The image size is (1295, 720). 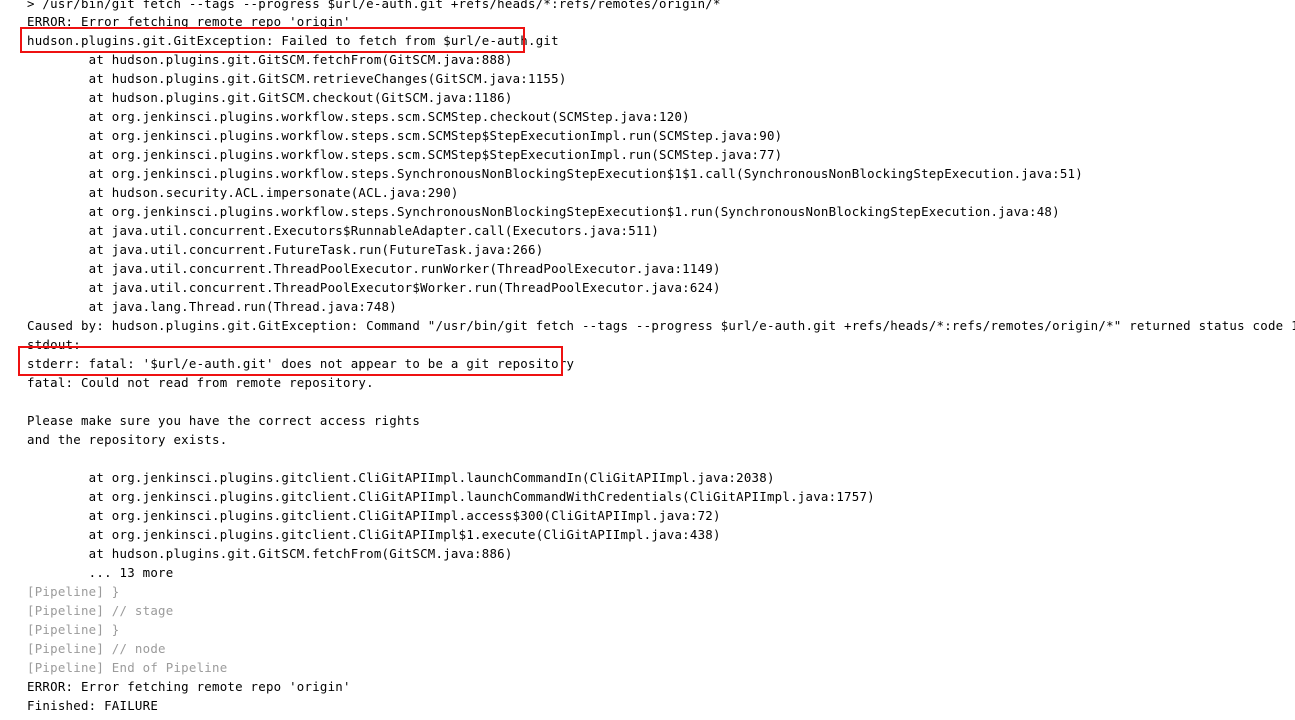 I want to click on log-line: [Pipeline] // stage, so click(x=100, y=610).